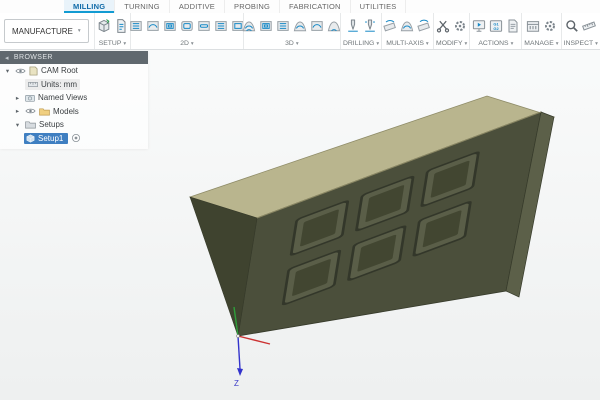 This screenshot has height=400, width=600. What do you see at coordinates (253, 6) in the screenshot?
I see `tab-probing: PROBING` at bounding box center [253, 6].